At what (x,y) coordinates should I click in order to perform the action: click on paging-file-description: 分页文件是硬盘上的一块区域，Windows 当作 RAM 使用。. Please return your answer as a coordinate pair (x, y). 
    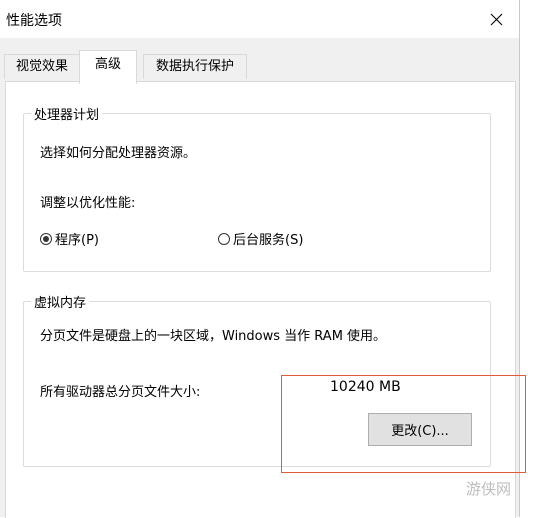
    Looking at the image, I should click on (213, 336).